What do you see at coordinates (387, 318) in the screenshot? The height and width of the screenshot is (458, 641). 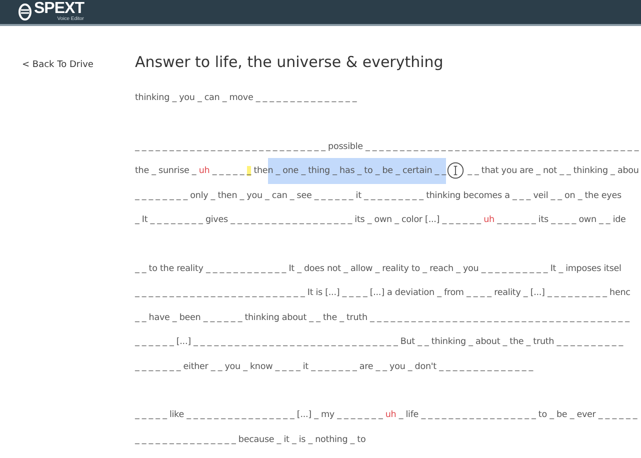 I see `transcript-line: _ _ have _ been _ _ _ _ _ _ thinking about _ _ the _ truth _ _ _ _ _ _ _ _ _ _ _ _ _ _ _ _ _ _ _ _ _ _ _ _ _ _ _ _ _ _ _ _ _ _ _ _ _ _` at bounding box center [387, 318].